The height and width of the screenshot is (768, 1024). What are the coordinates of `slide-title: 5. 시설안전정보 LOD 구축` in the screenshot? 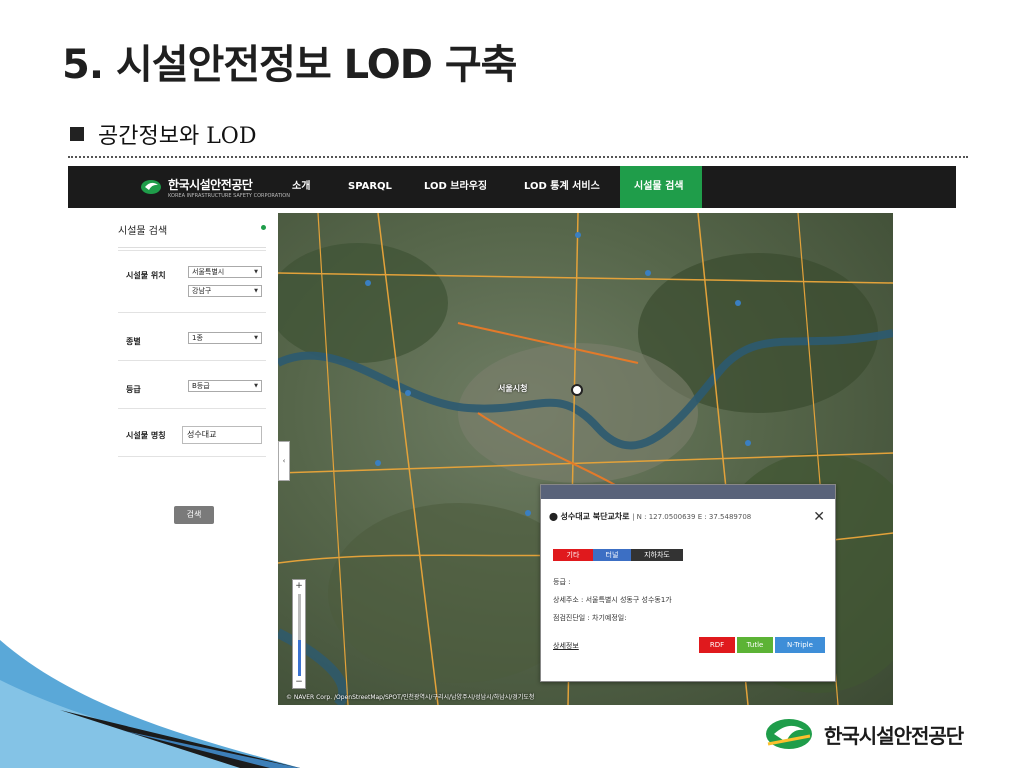 It's located at (289, 65).